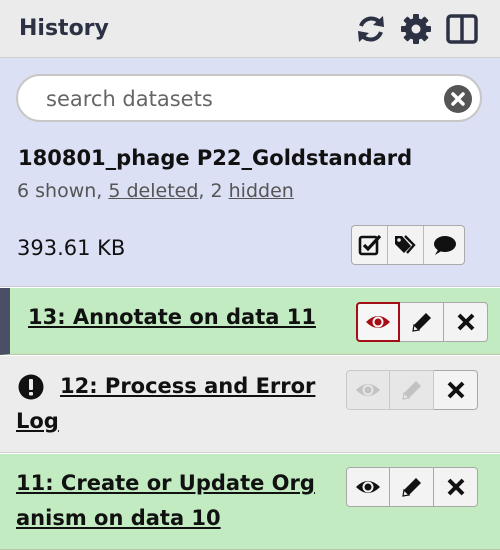 This screenshot has height=550, width=500. I want to click on edit-annotation-button, so click(444, 245).